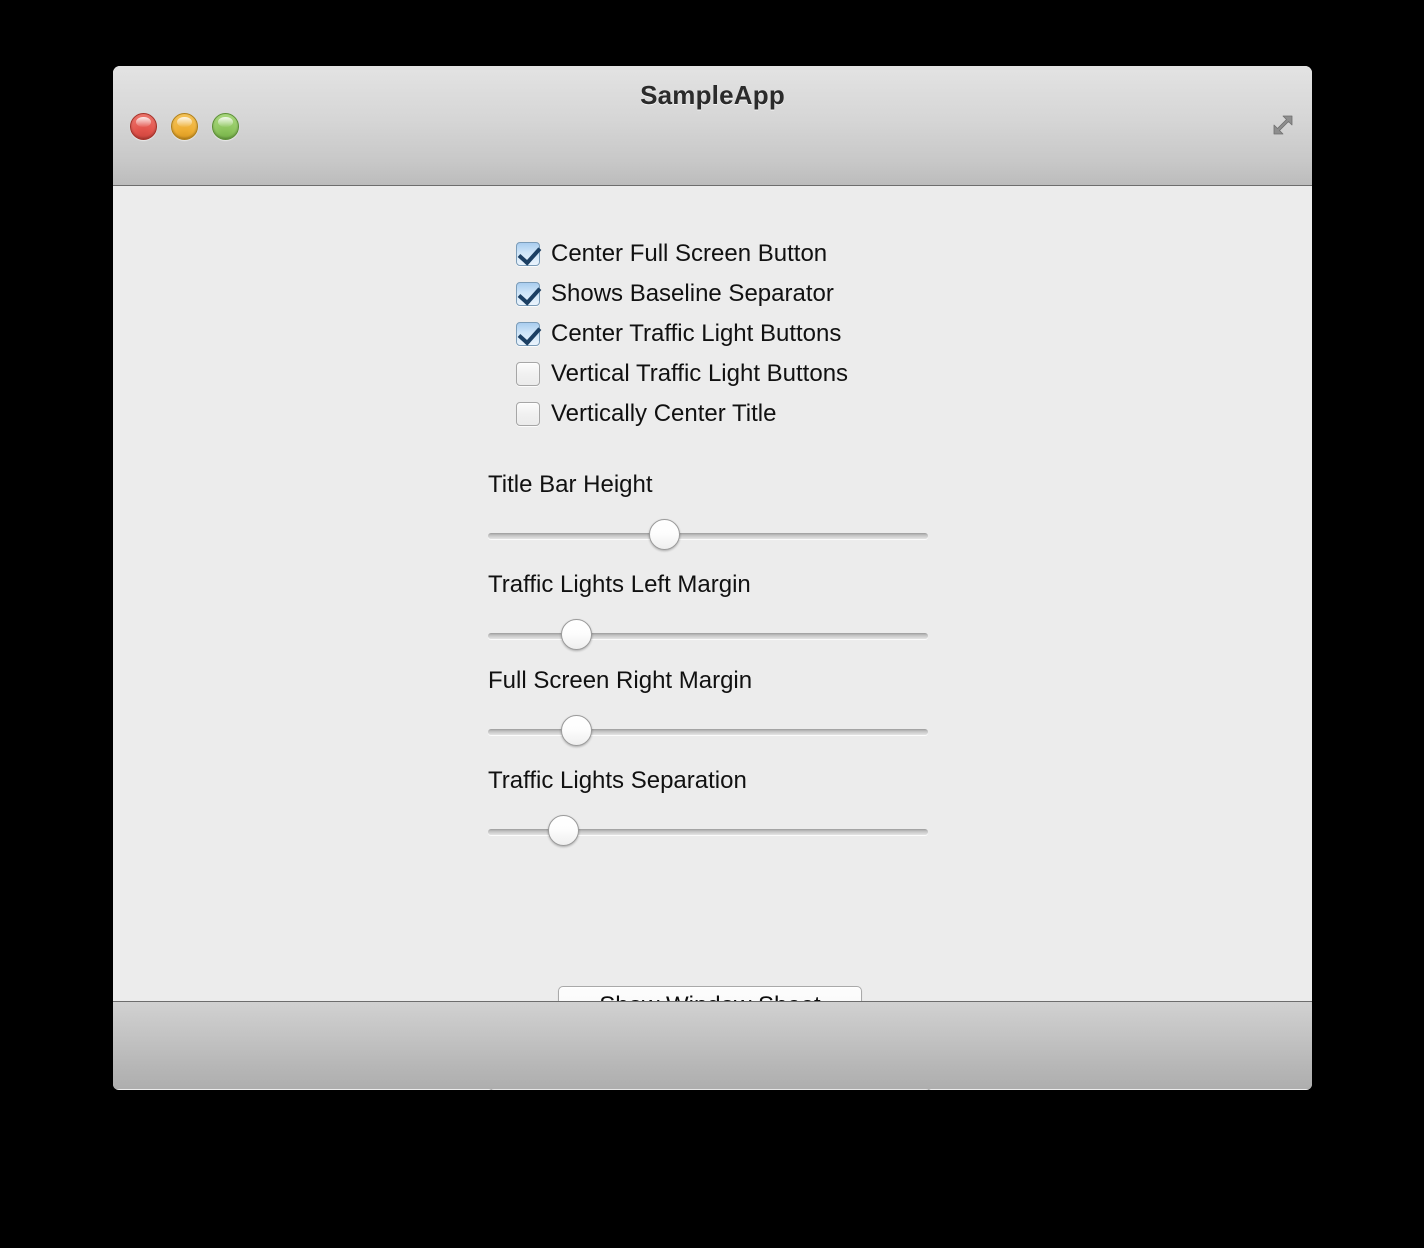 This screenshot has width=1424, height=1248. What do you see at coordinates (528, 414) in the screenshot?
I see `checkbox-vertically-center-title` at bounding box center [528, 414].